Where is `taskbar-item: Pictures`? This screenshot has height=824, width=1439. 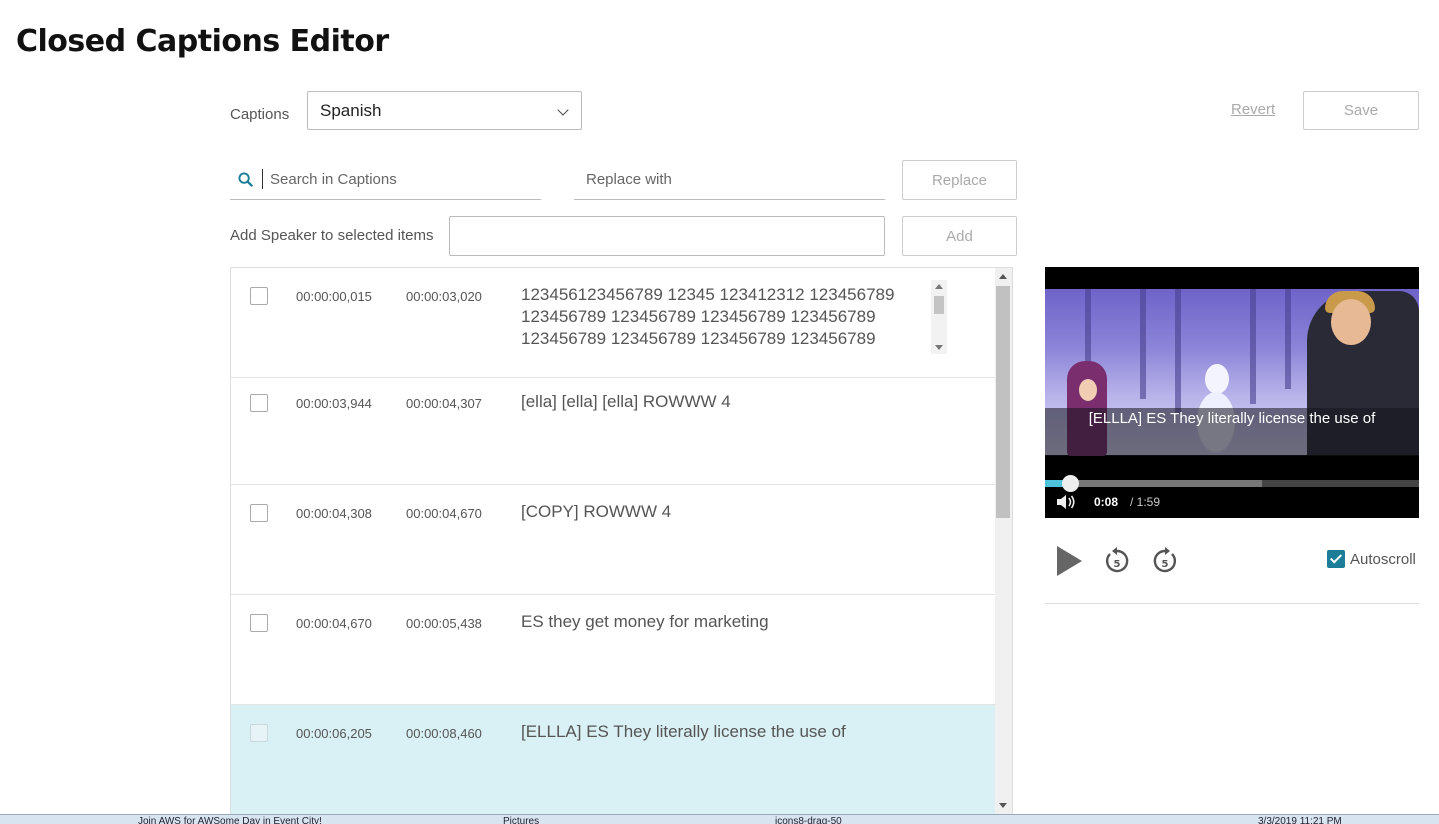 taskbar-item: Pictures is located at coordinates (521, 820).